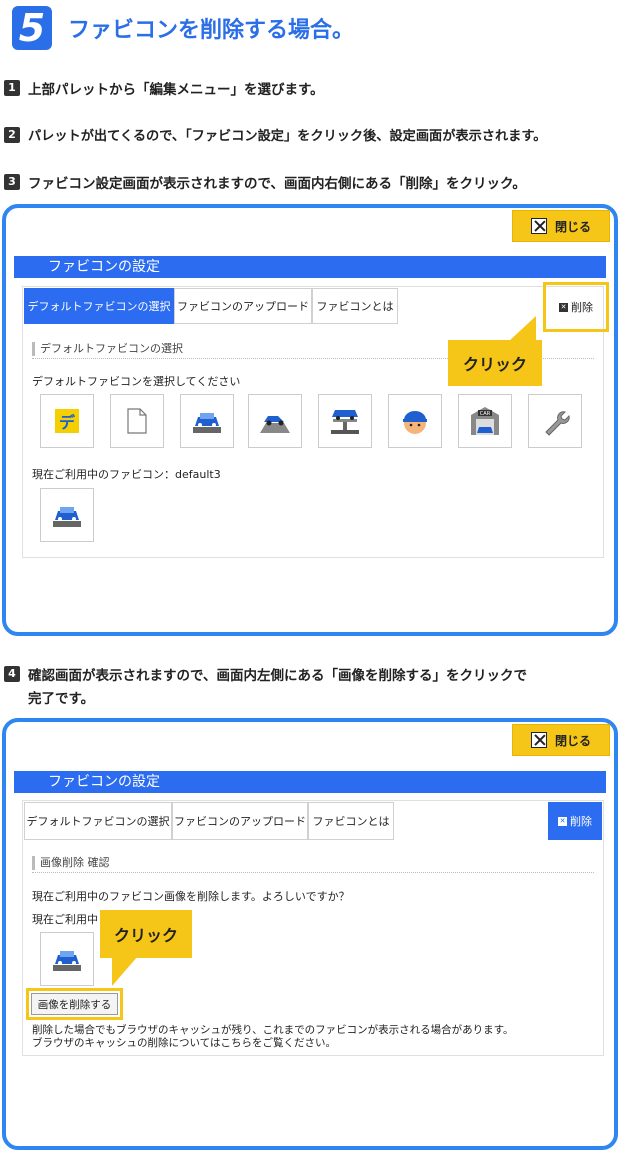 This screenshot has height=1152, width=620. I want to click on current-favicon-label: 現在ご利用中のファビコン：default3, so click(126, 474).